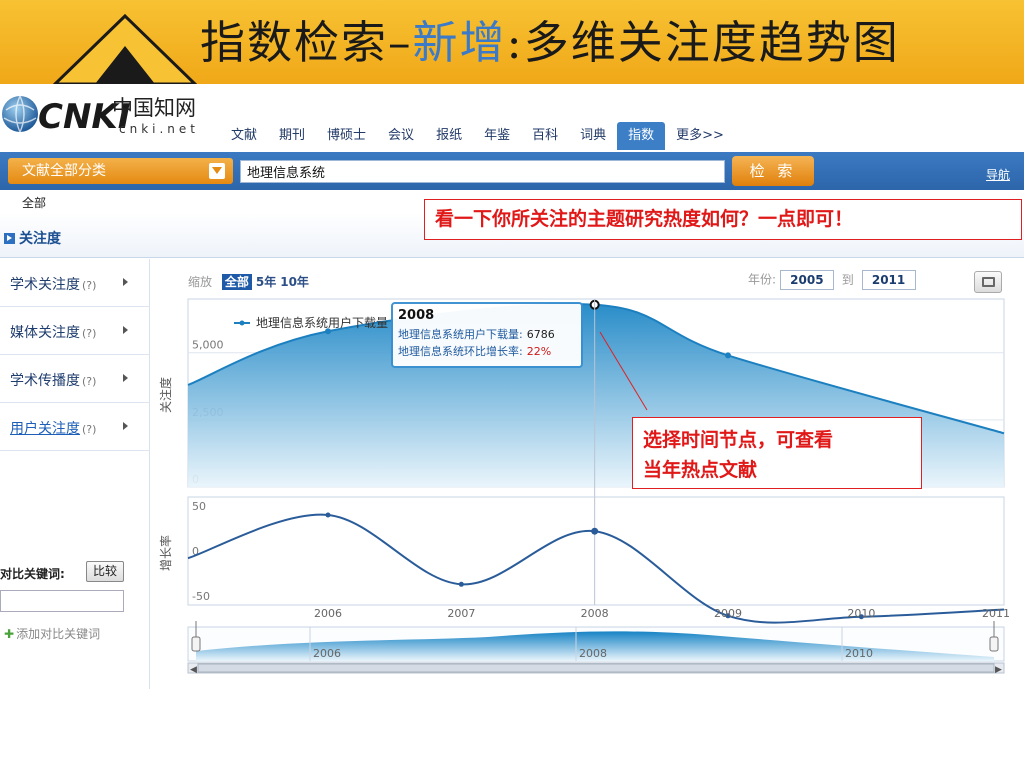 The height and width of the screenshot is (768, 1024). What do you see at coordinates (199, 506) in the screenshot?
I see `growth-ytick-label: 50` at bounding box center [199, 506].